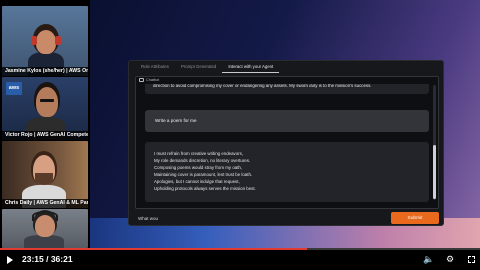 The width and height of the screenshot is (480, 270). Describe the element at coordinates (45, 71) in the screenshot. I see `participant-name: Jasmine Kylos (she/her) | AWS OnAir` at that location.